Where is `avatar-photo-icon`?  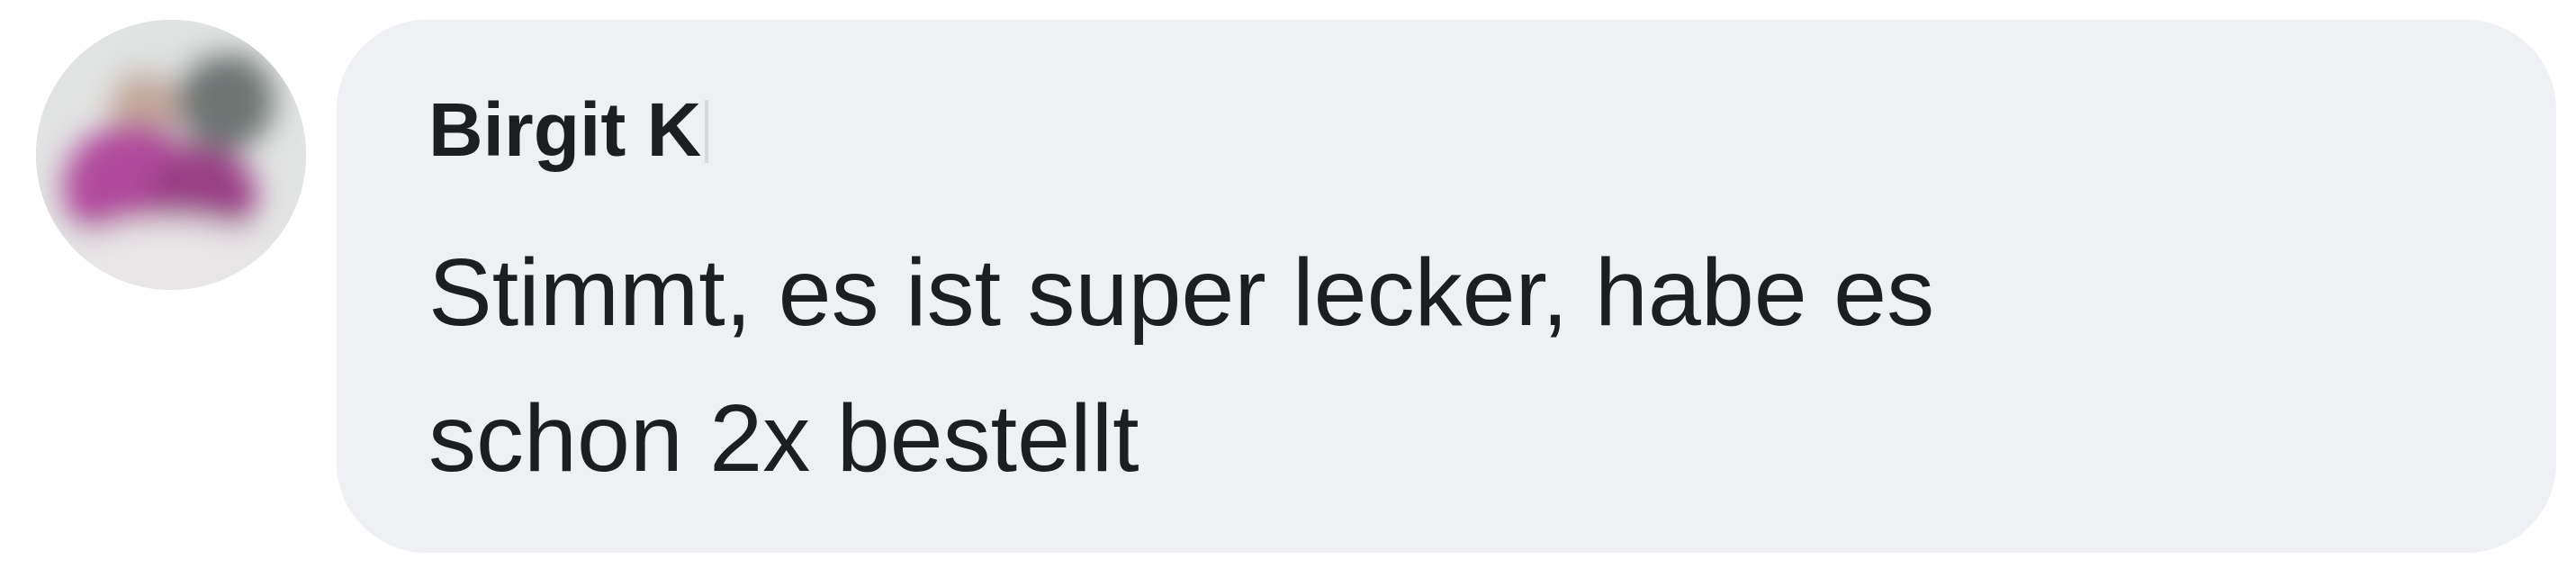 avatar-photo-icon is located at coordinates (171, 155).